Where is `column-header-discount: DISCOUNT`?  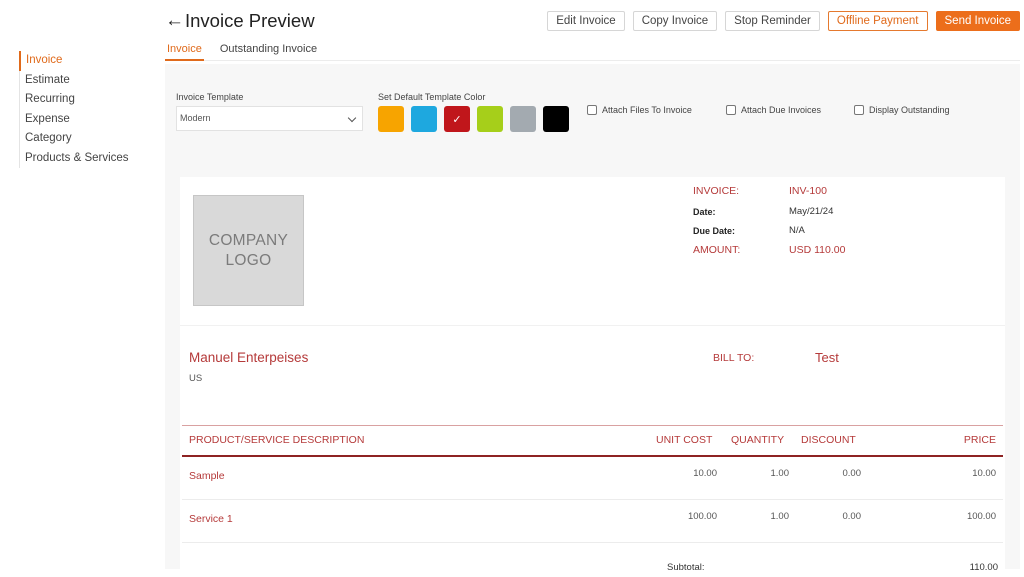
column-header-discount: DISCOUNT is located at coordinates (828, 440).